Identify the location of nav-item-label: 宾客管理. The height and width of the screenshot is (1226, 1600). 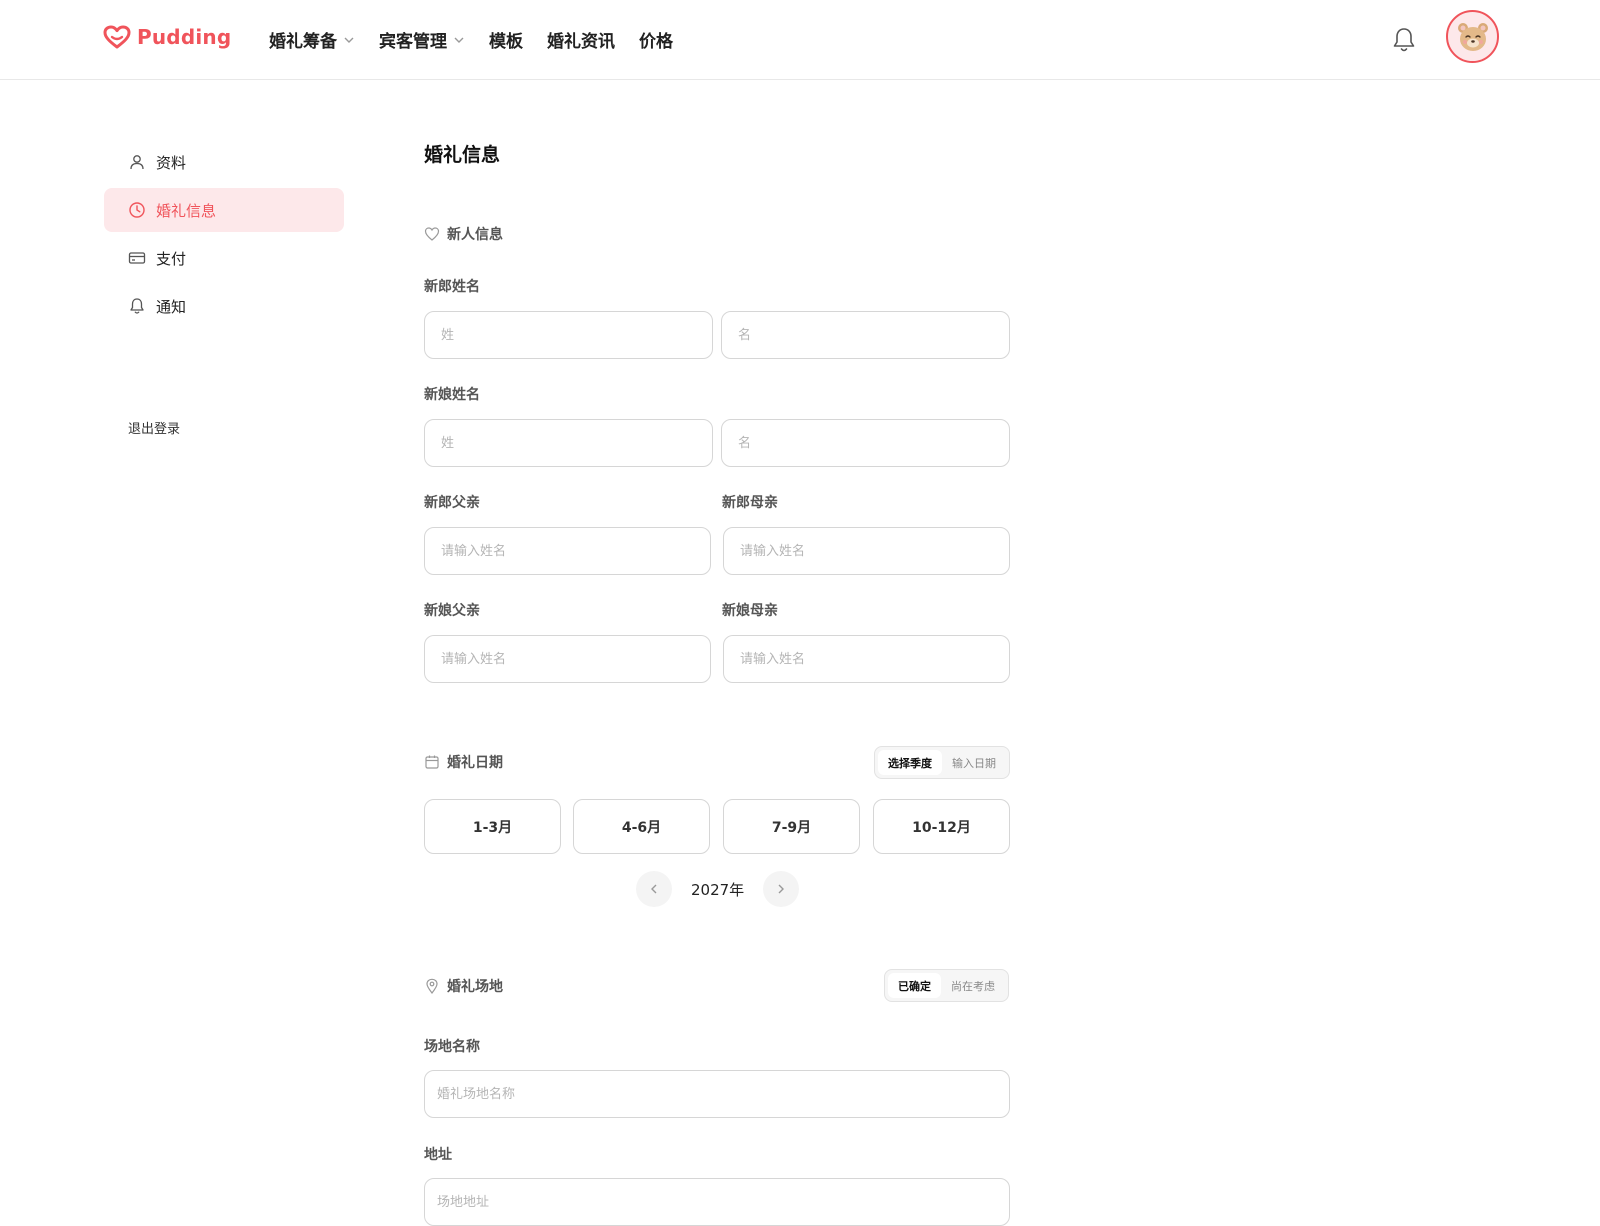
(413, 42).